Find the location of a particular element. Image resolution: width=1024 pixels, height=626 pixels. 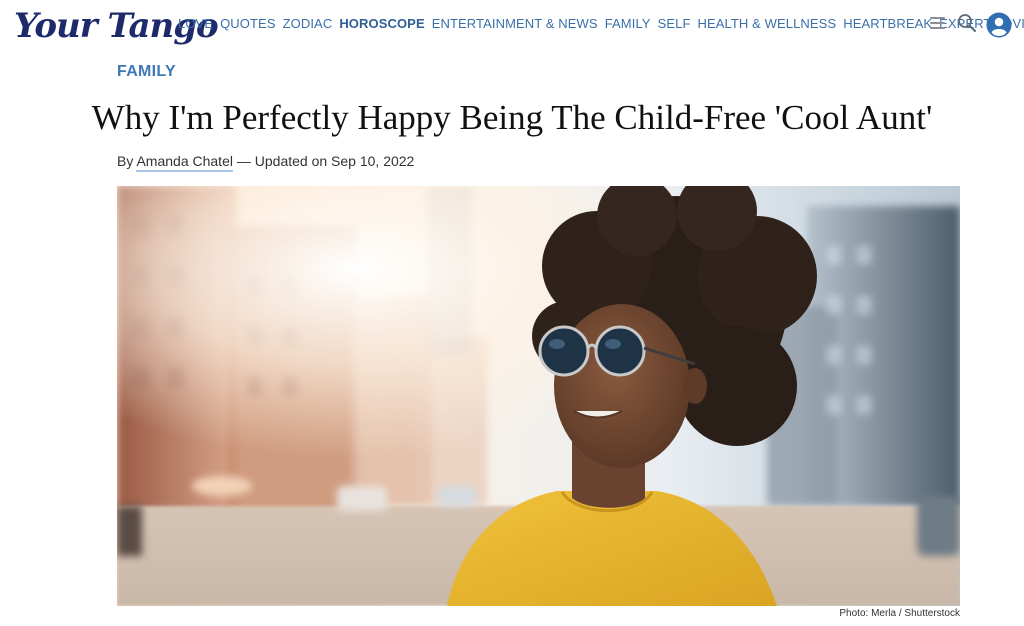

user-account-icon is located at coordinates (999, 25).